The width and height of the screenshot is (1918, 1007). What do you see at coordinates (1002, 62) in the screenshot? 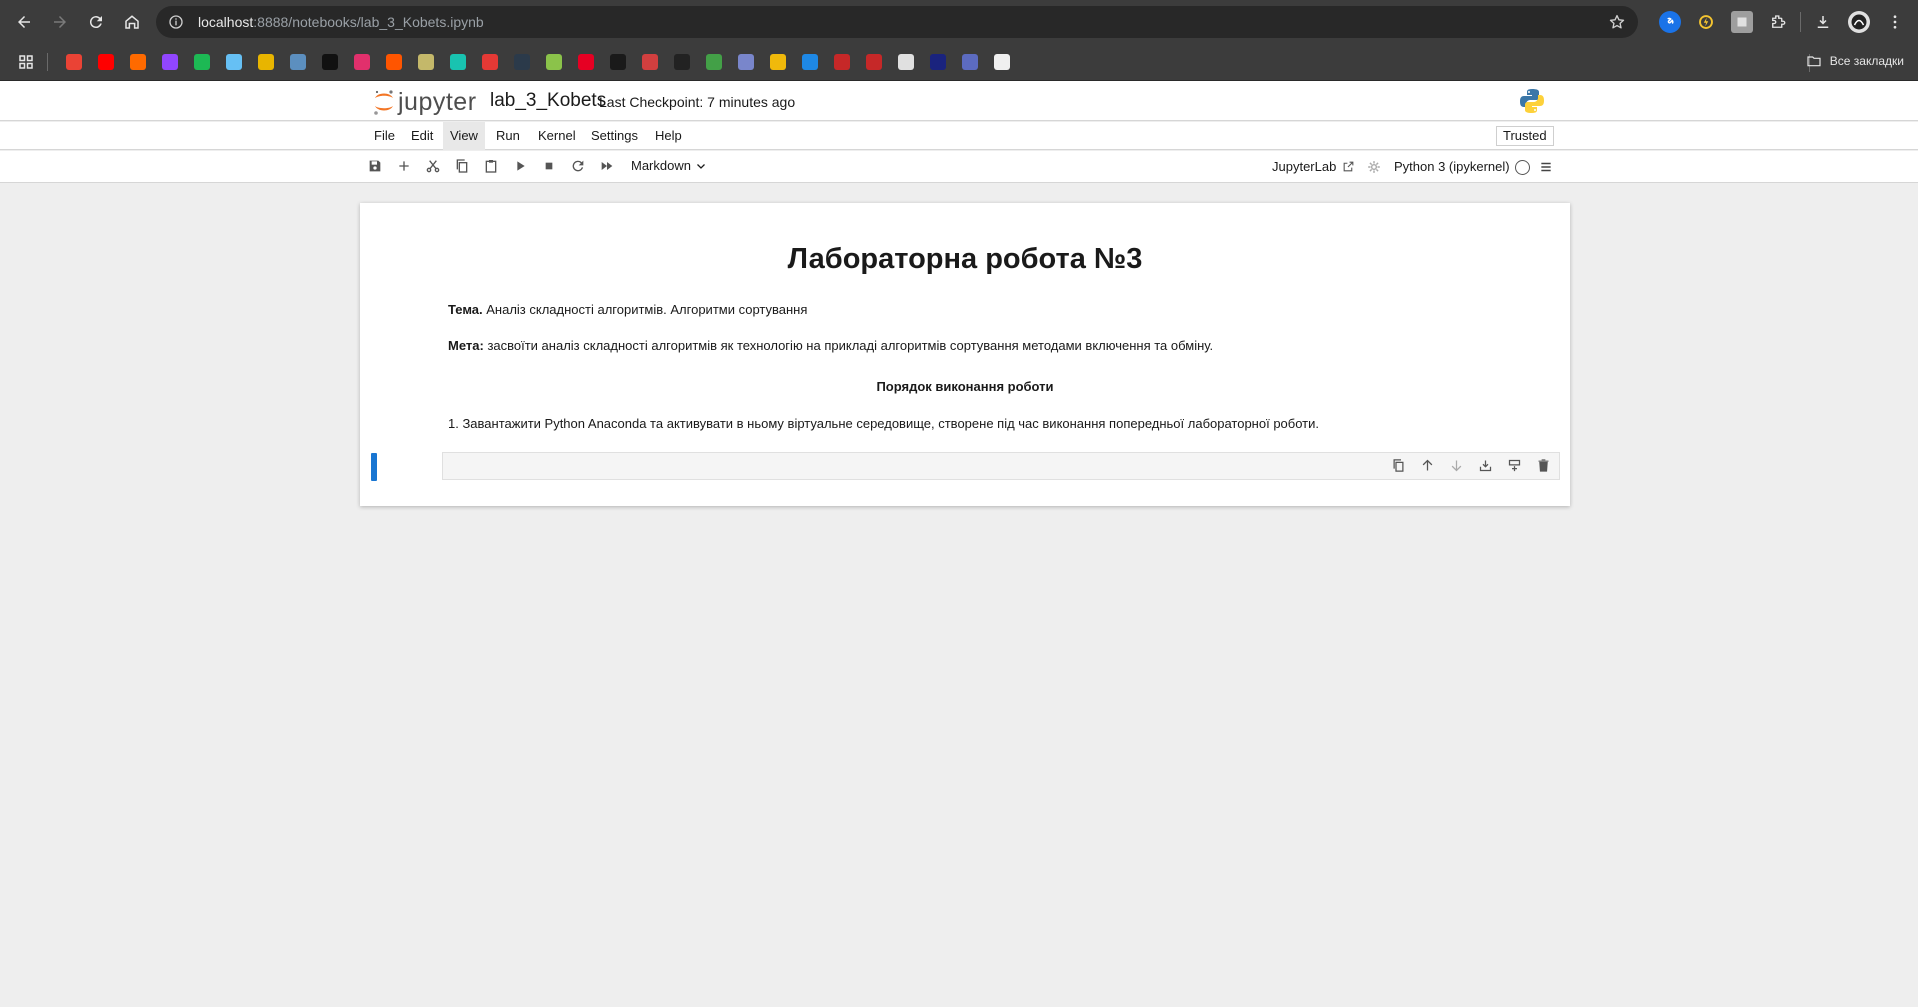
I see `github-bookmark-icon` at bounding box center [1002, 62].